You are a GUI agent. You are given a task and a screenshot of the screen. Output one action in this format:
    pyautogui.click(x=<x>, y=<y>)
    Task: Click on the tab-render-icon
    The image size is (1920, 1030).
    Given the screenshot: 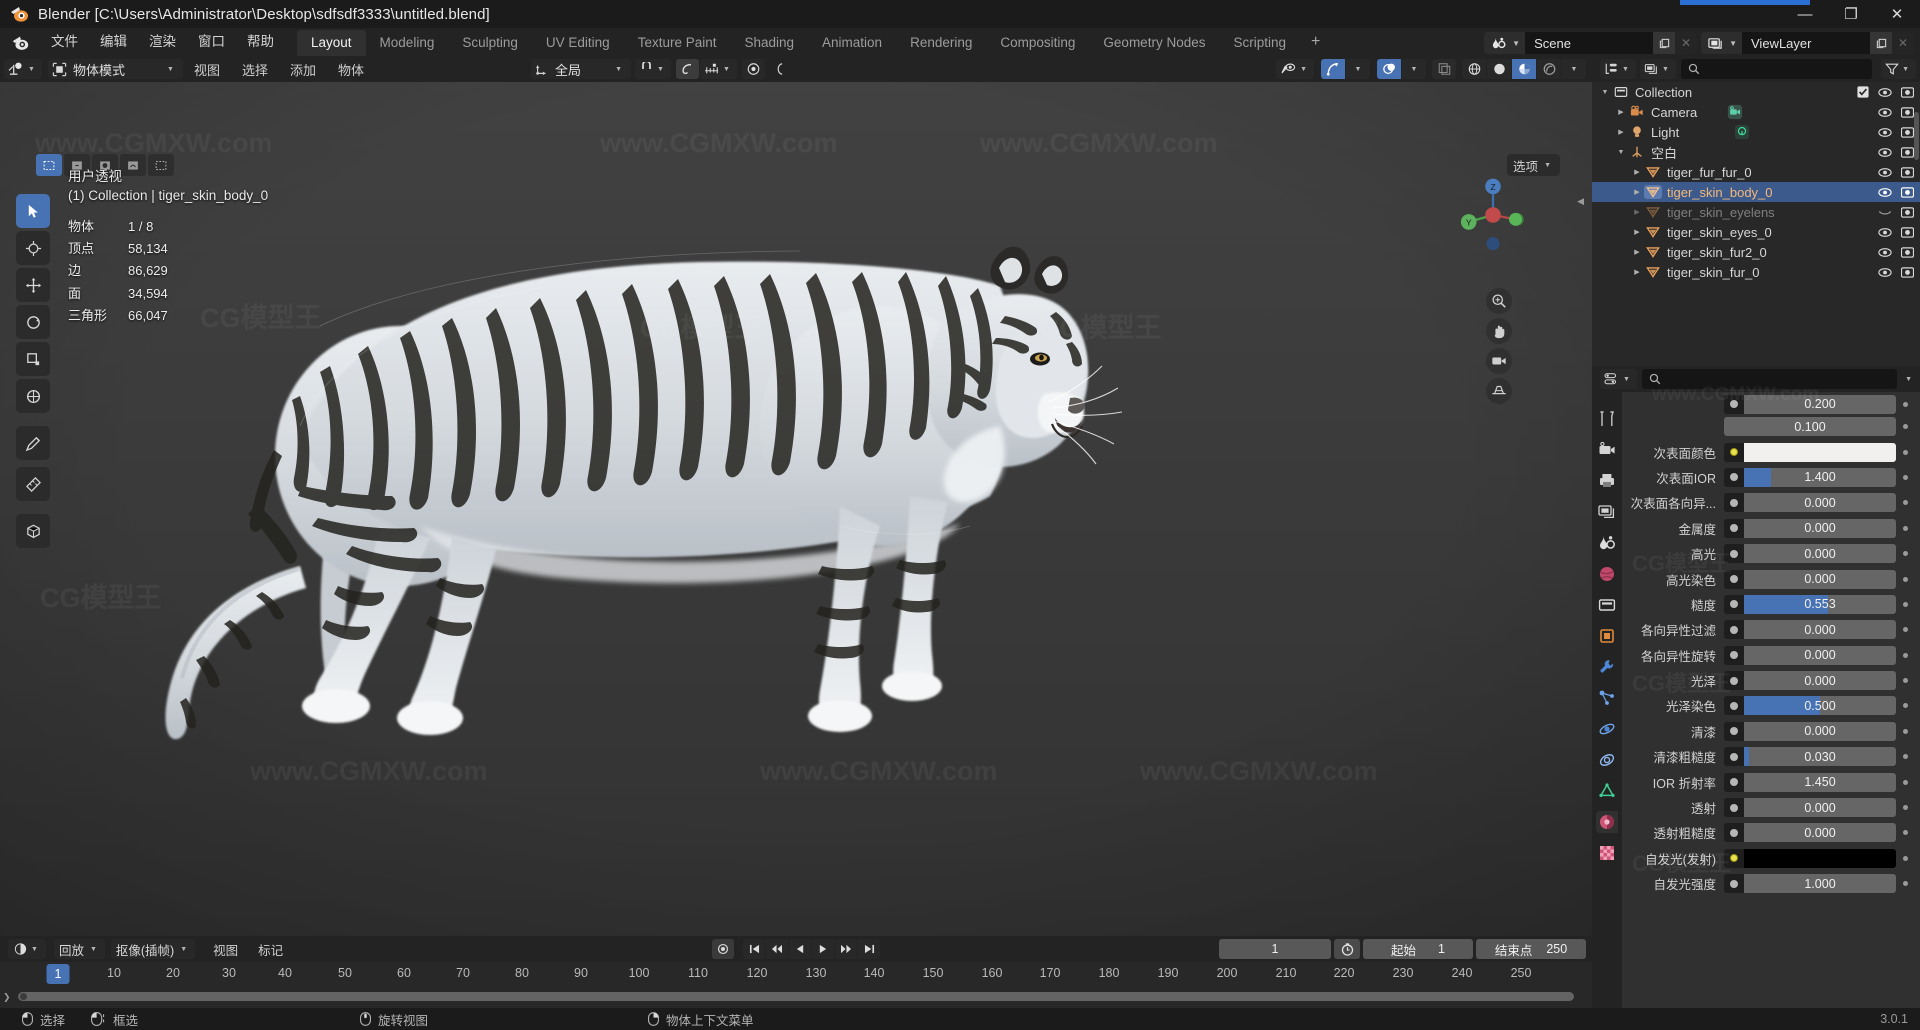 What is the action you would take?
    pyautogui.click(x=1607, y=450)
    